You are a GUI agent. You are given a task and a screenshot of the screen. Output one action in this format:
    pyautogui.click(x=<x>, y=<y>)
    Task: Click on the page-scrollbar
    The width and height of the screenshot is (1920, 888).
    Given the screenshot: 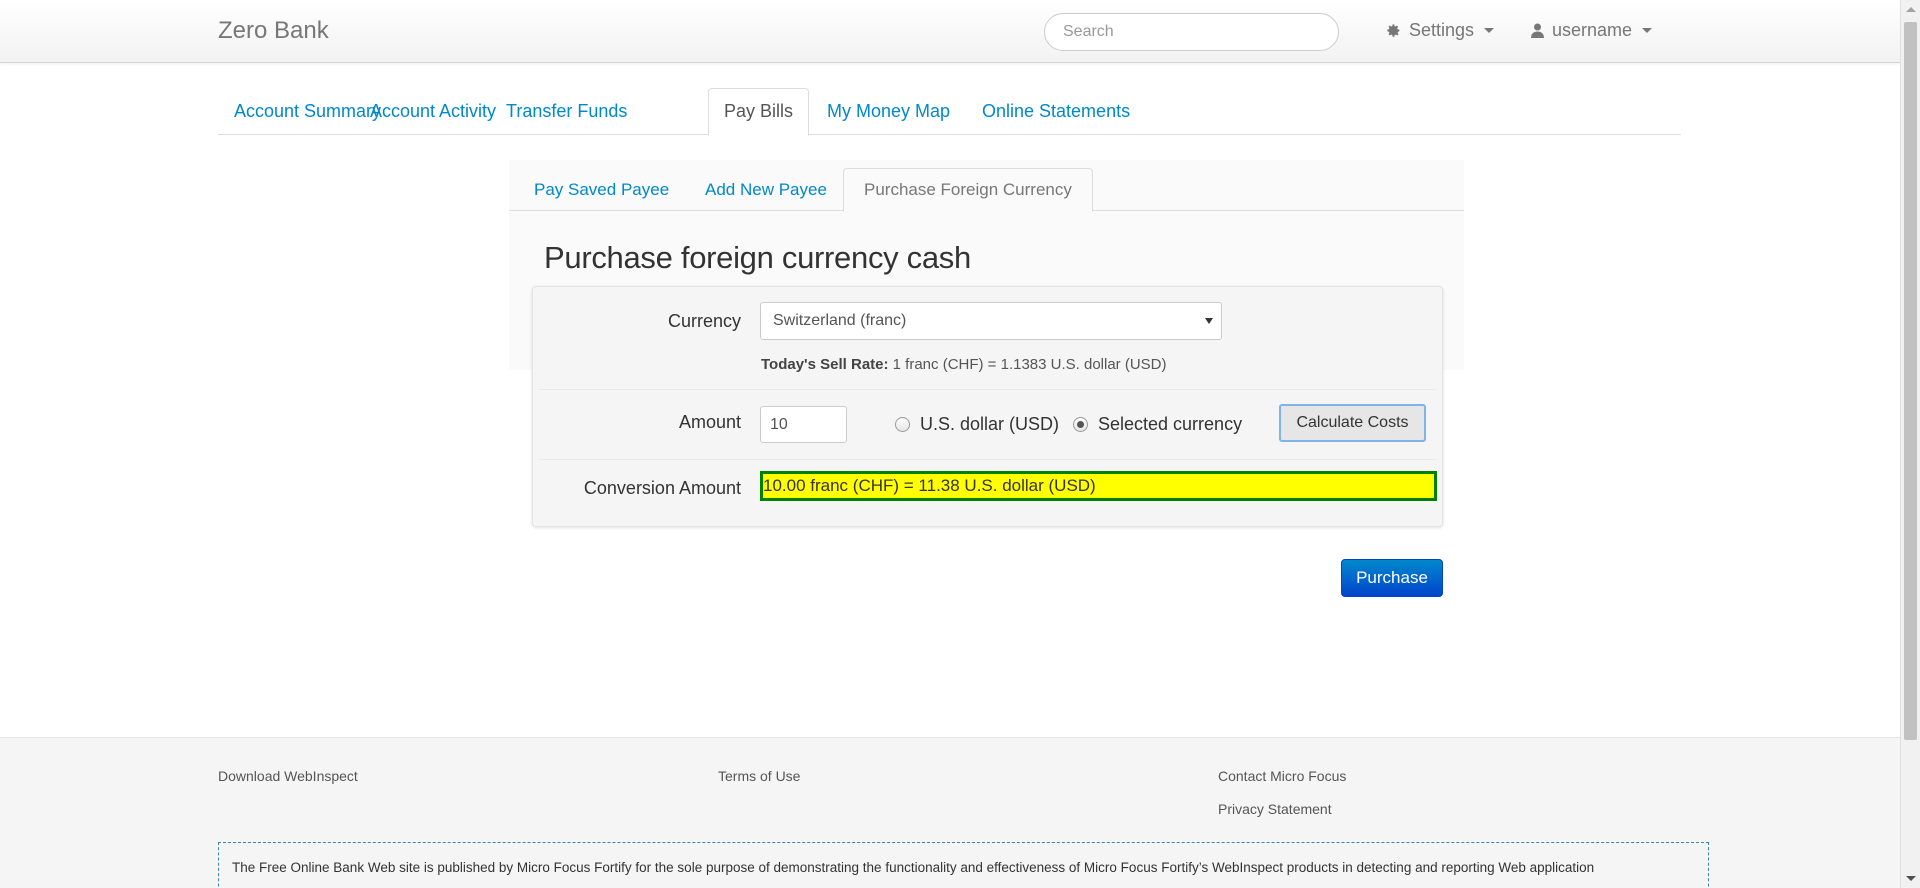 What is the action you would take?
    pyautogui.click(x=1910, y=444)
    